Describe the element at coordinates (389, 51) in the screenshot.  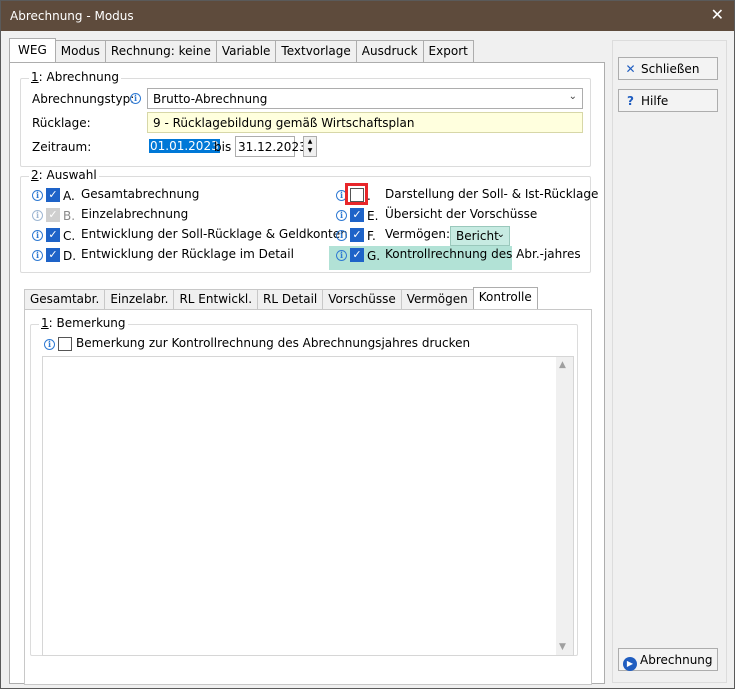
I see `tab-ausdruck: Ausdruck` at that location.